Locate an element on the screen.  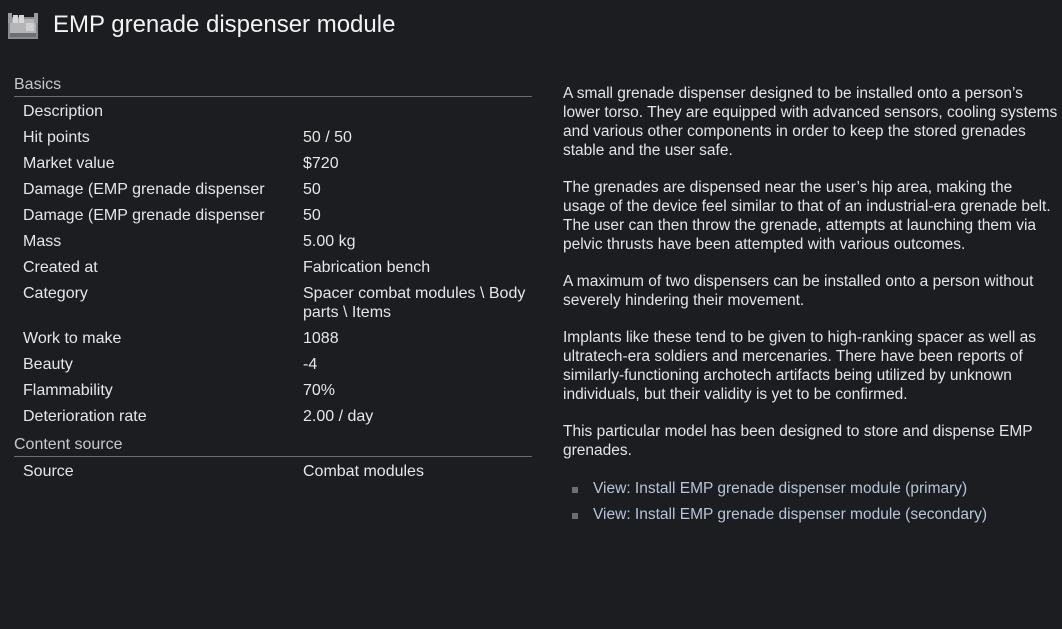
stat-value: 50 / 50 is located at coordinates (327, 137).